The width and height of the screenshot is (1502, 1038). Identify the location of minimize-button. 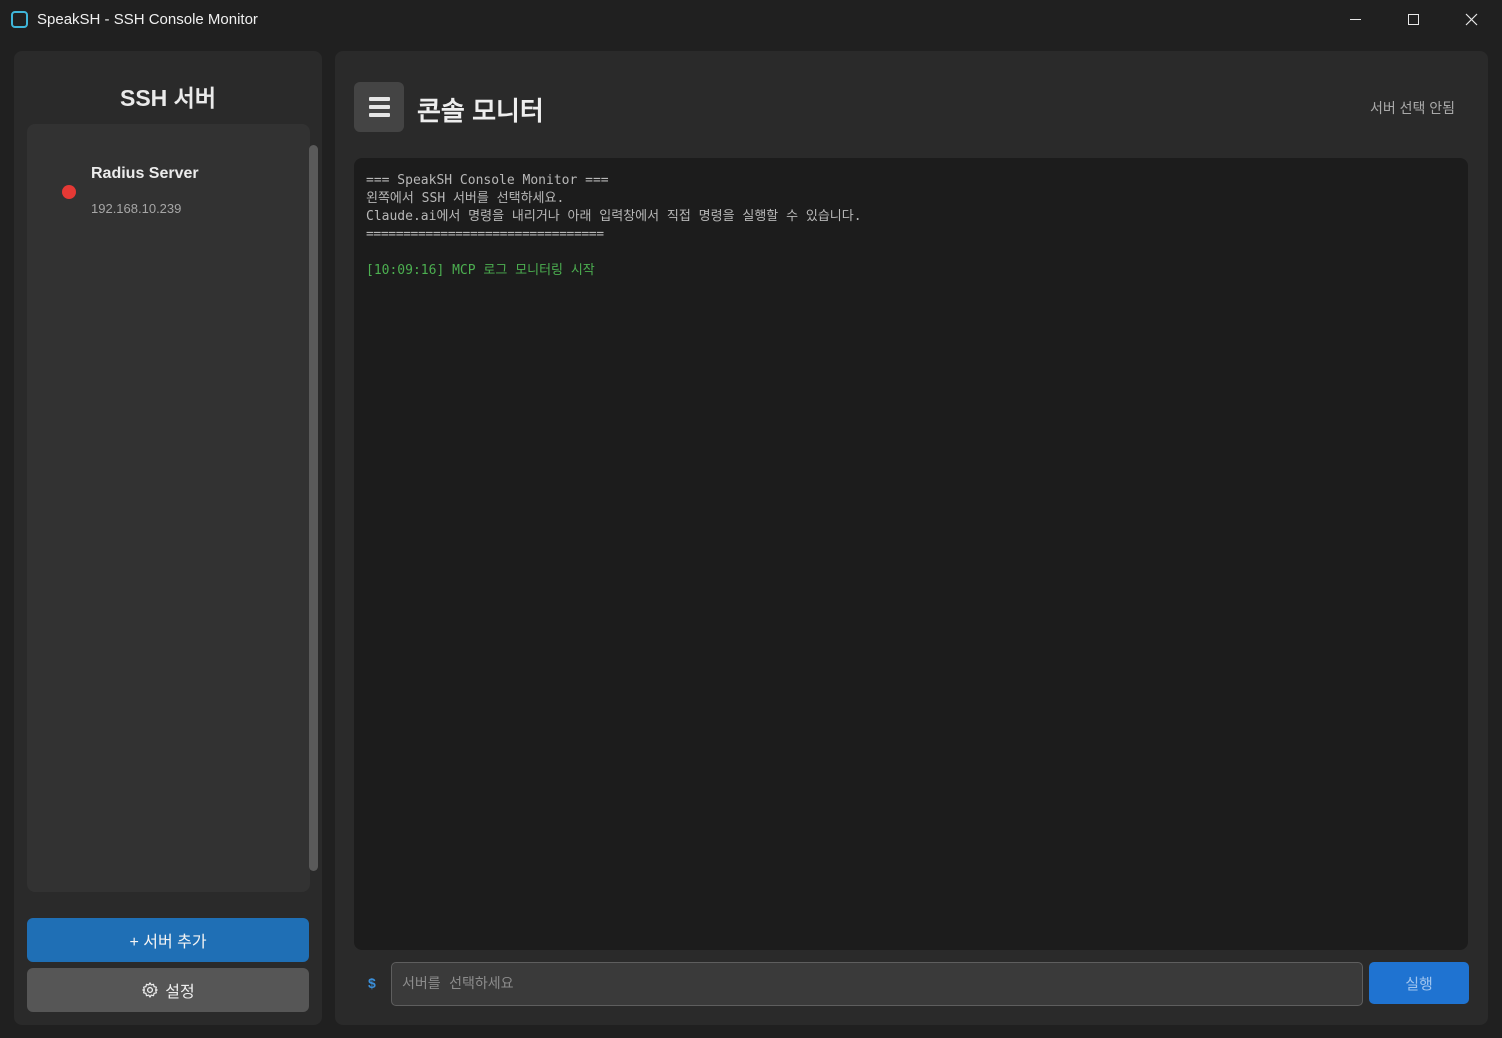
(1355, 19).